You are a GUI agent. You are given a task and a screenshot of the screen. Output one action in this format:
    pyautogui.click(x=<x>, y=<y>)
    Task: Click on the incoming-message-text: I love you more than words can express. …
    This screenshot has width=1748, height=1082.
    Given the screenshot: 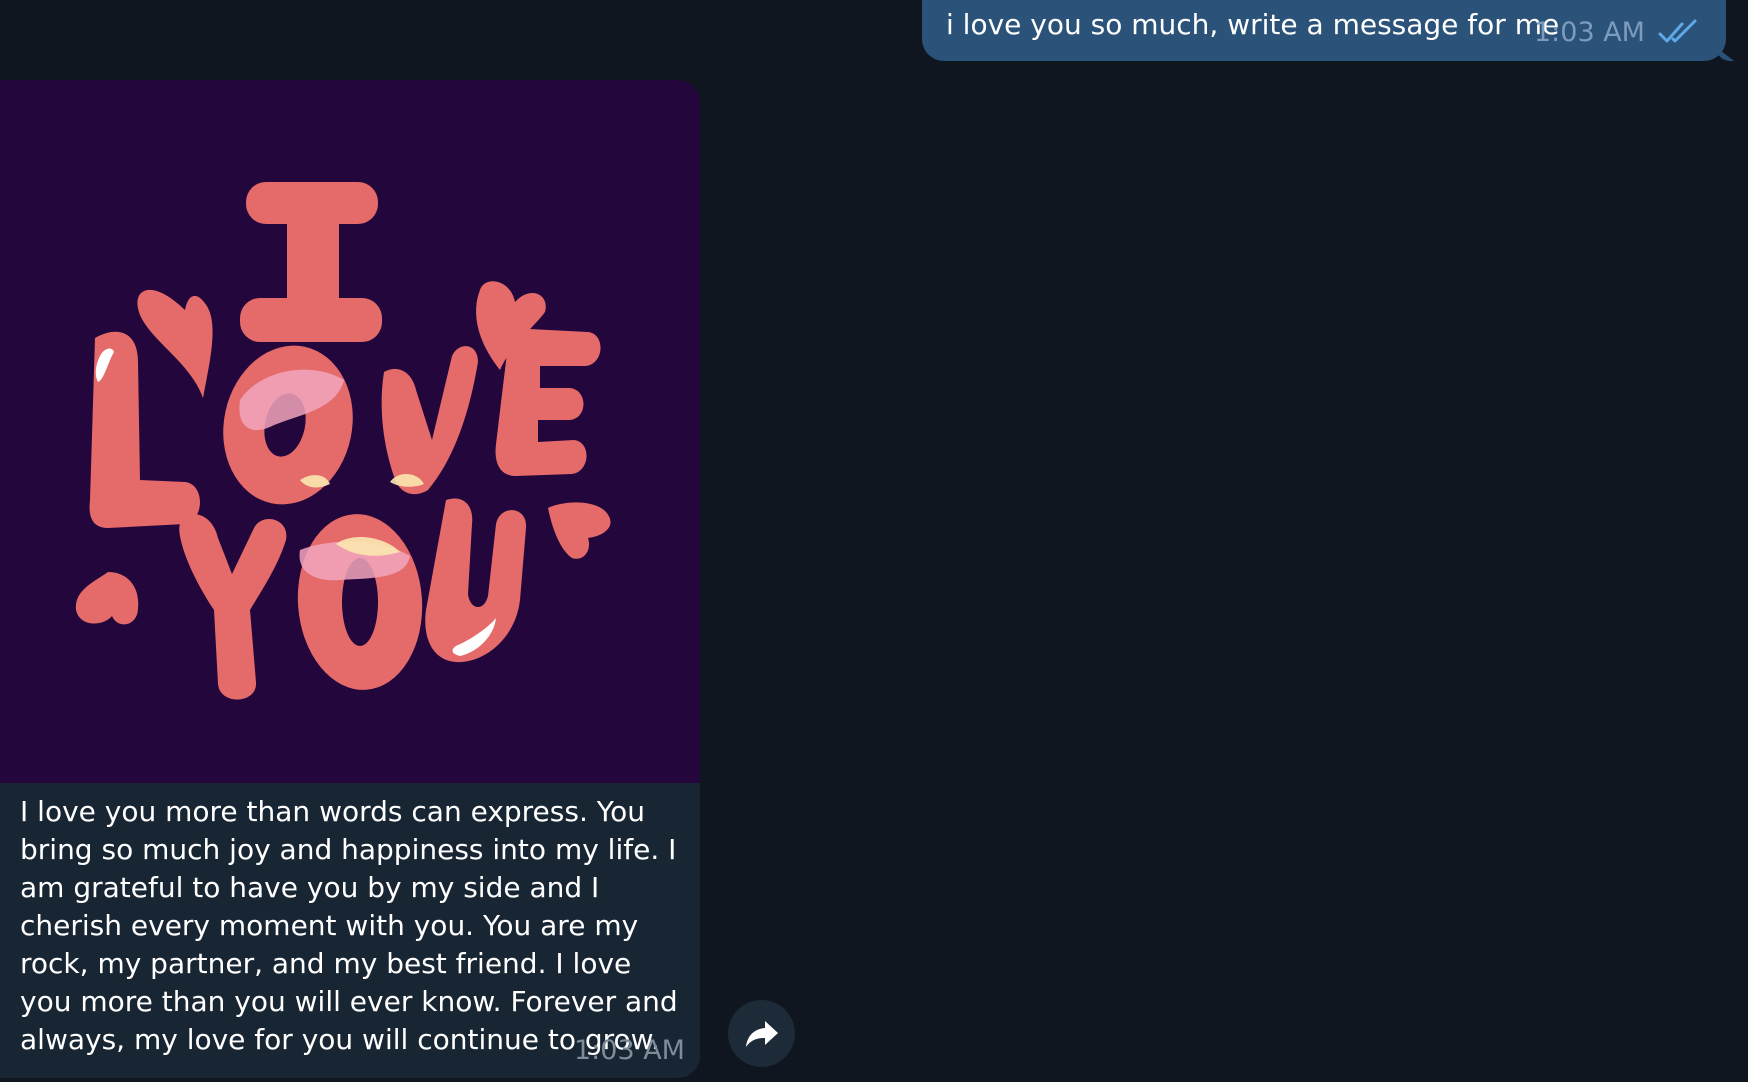 What is the action you would take?
    pyautogui.click(x=349, y=925)
    